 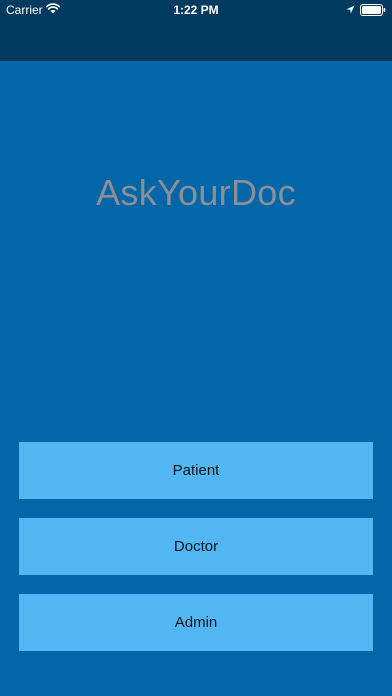 What do you see at coordinates (196, 192) in the screenshot?
I see `app-title: AskYourDoc` at bounding box center [196, 192].